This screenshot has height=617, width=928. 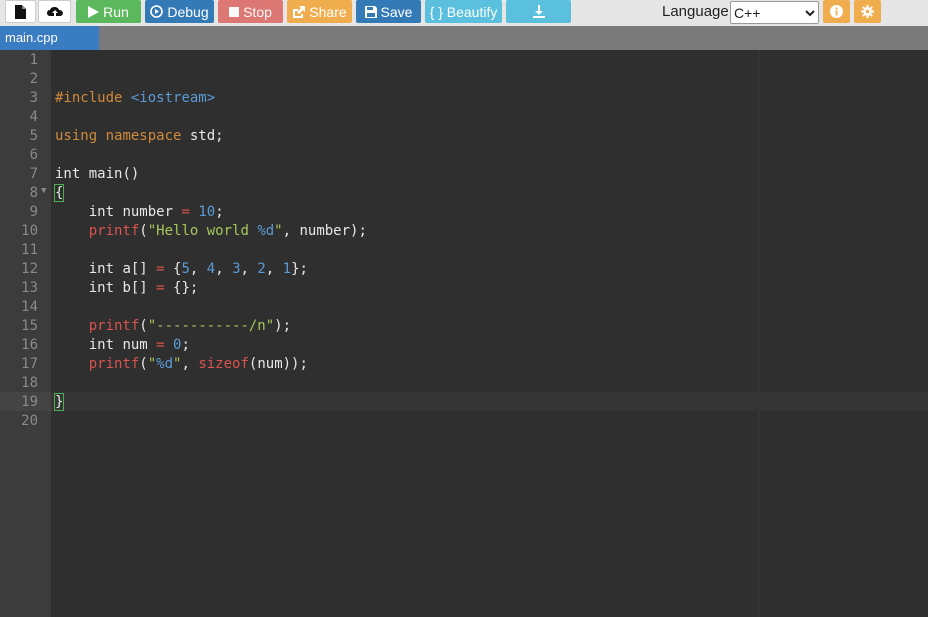 I want to click on code-line: {, so click(x=59, y=193).